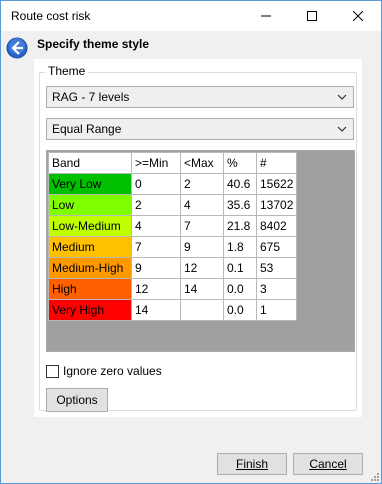  I want to click on options-button-label: Options, so click(77, 400).